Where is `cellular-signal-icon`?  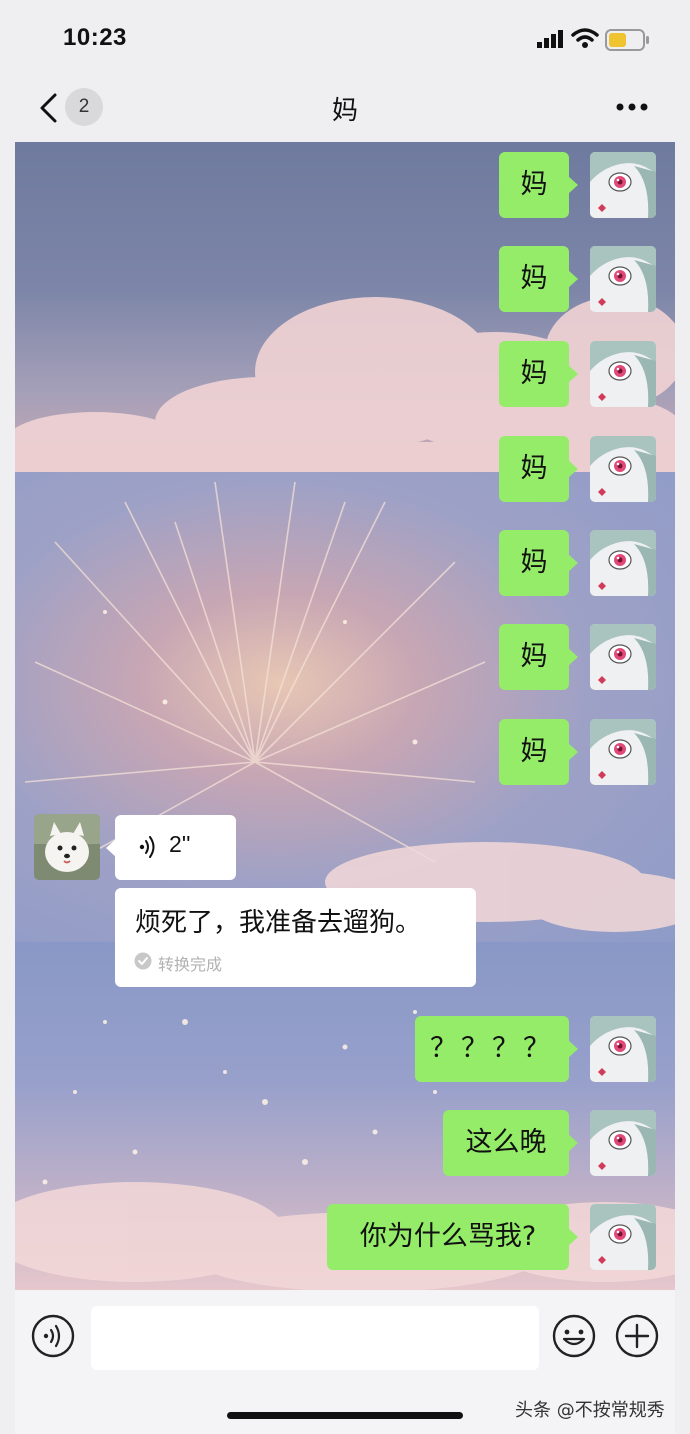
cellular-signal-icon is located at coordinates (550, 39).